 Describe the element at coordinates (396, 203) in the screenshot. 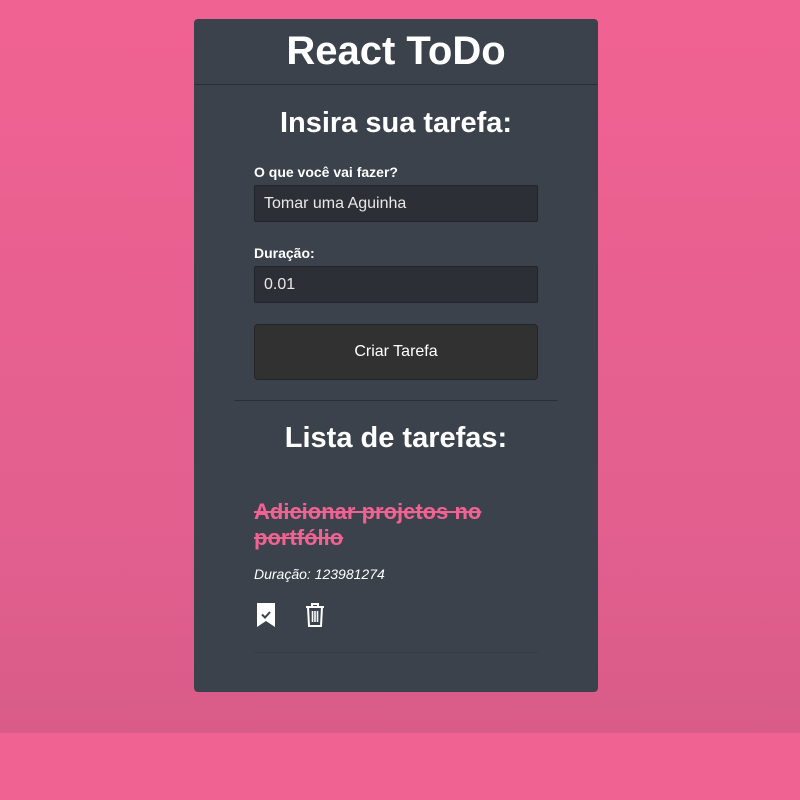

I see `task-input` at that location.